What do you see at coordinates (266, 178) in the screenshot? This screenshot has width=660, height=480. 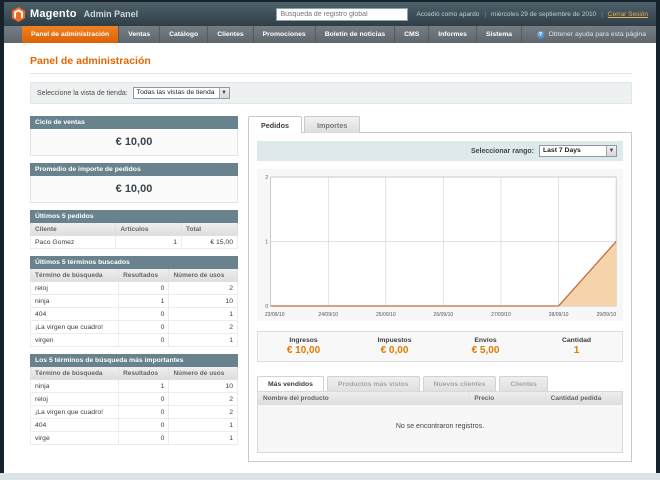 I see `svg-text: 2` at bounding box center [266, 178].